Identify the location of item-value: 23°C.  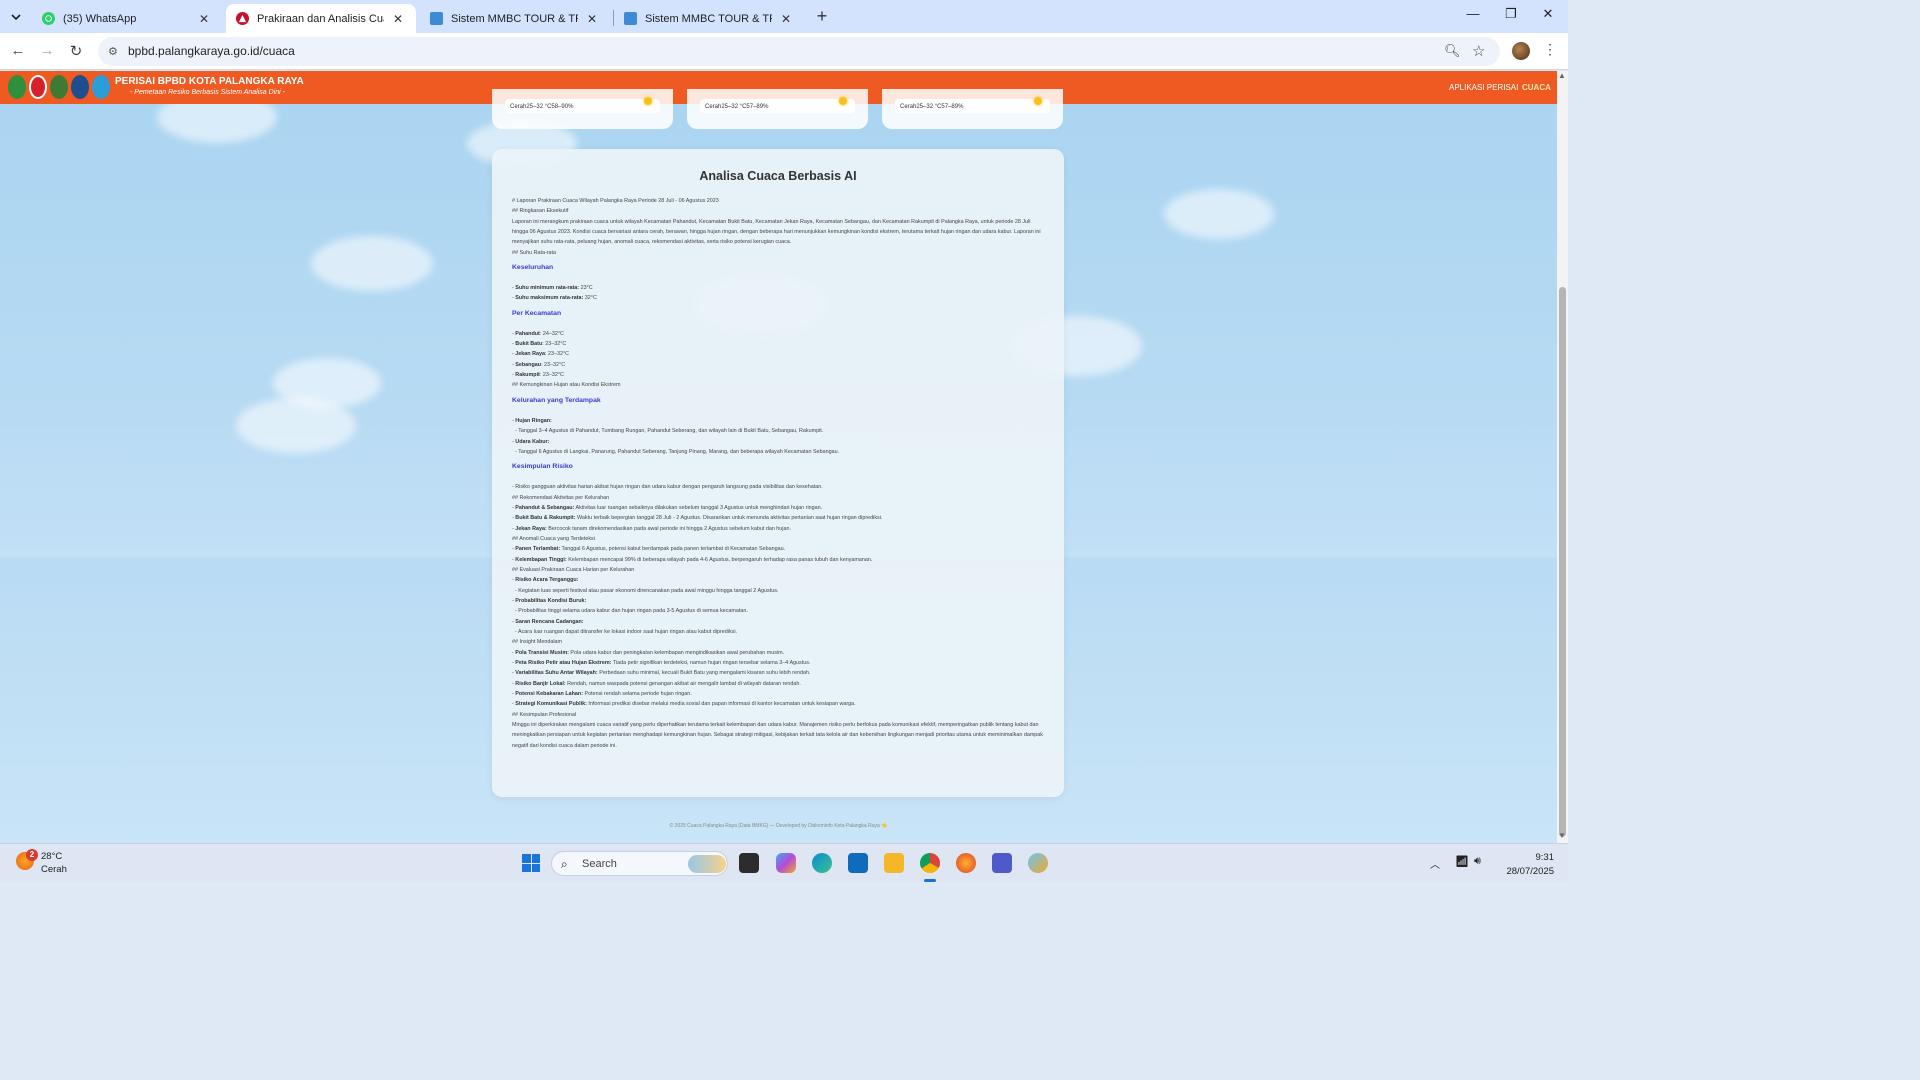
(586, 288).